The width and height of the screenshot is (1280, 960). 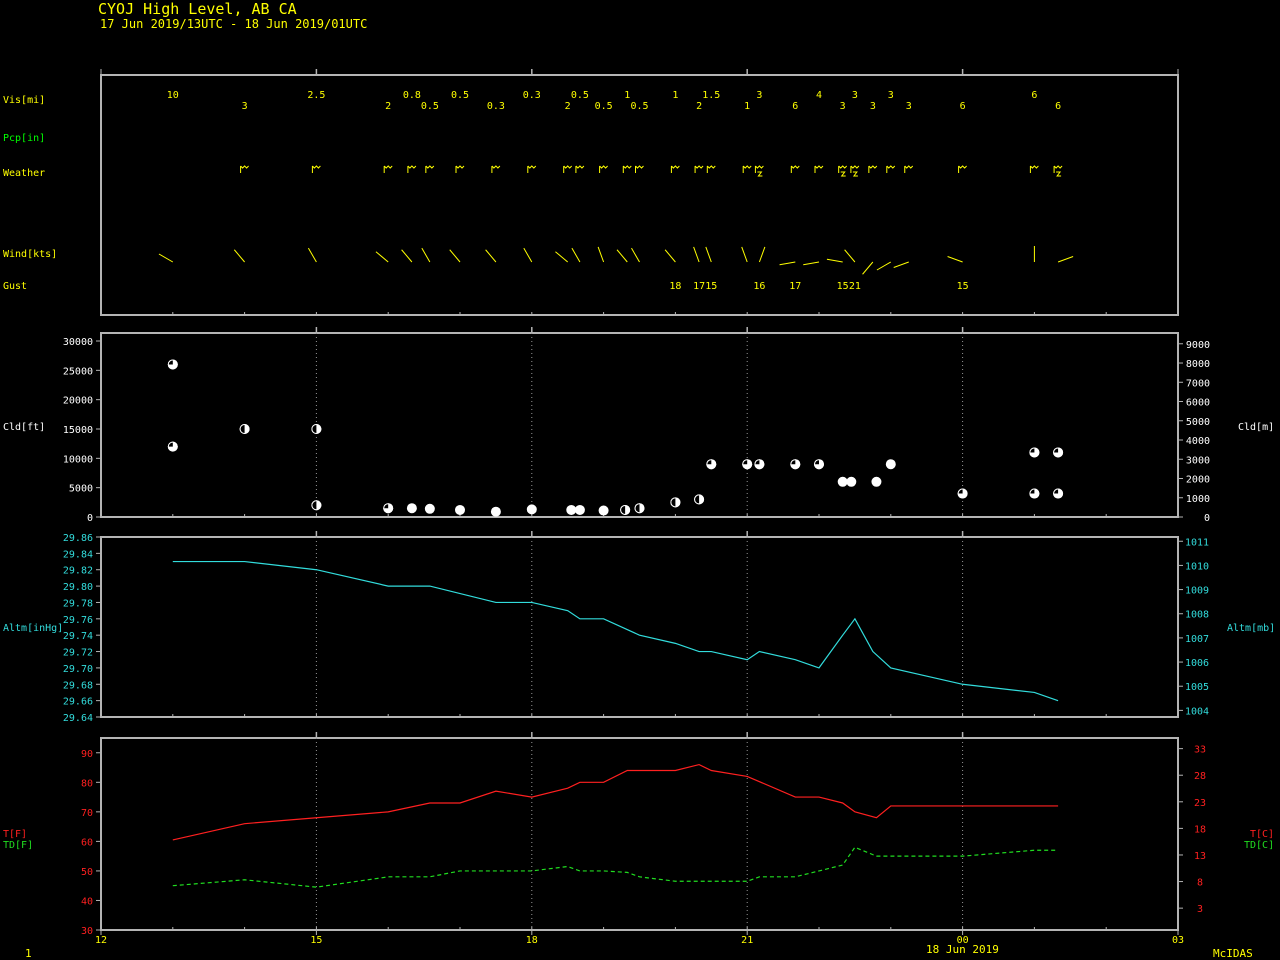 I want to click on vis-row-label: Vis[mi], so click(x=24, y=100).